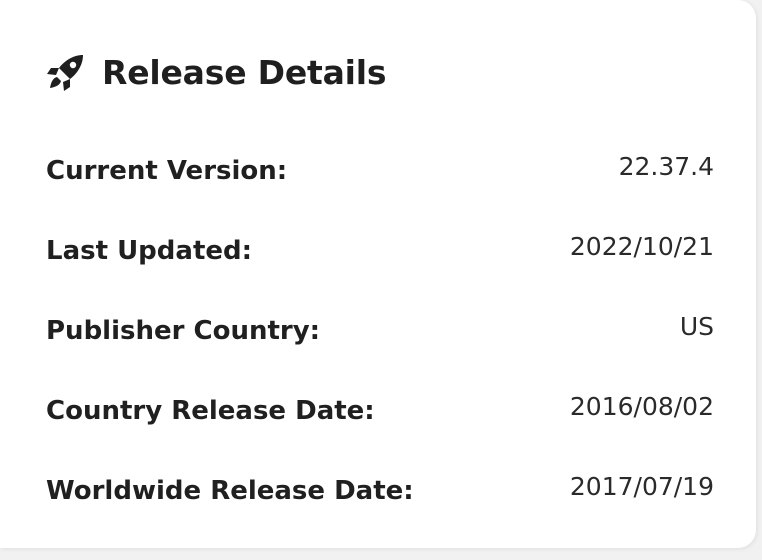 The width and height of the screenshot is (762, 560). What do you see at coordinates (230, 491) in the screenshot?
I see `detail-label: Worldwide Release Date:` at bounding box center [230, 491].